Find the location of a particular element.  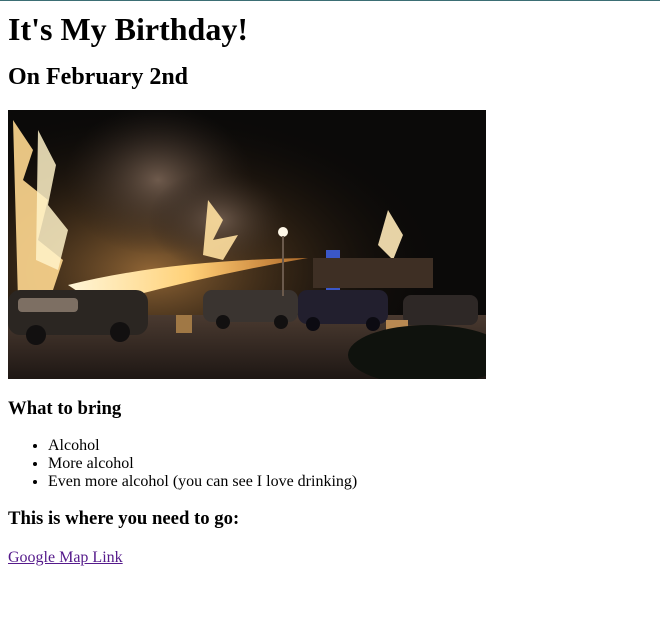

bring-heading: What to bring is located at coordinates (65, 408).